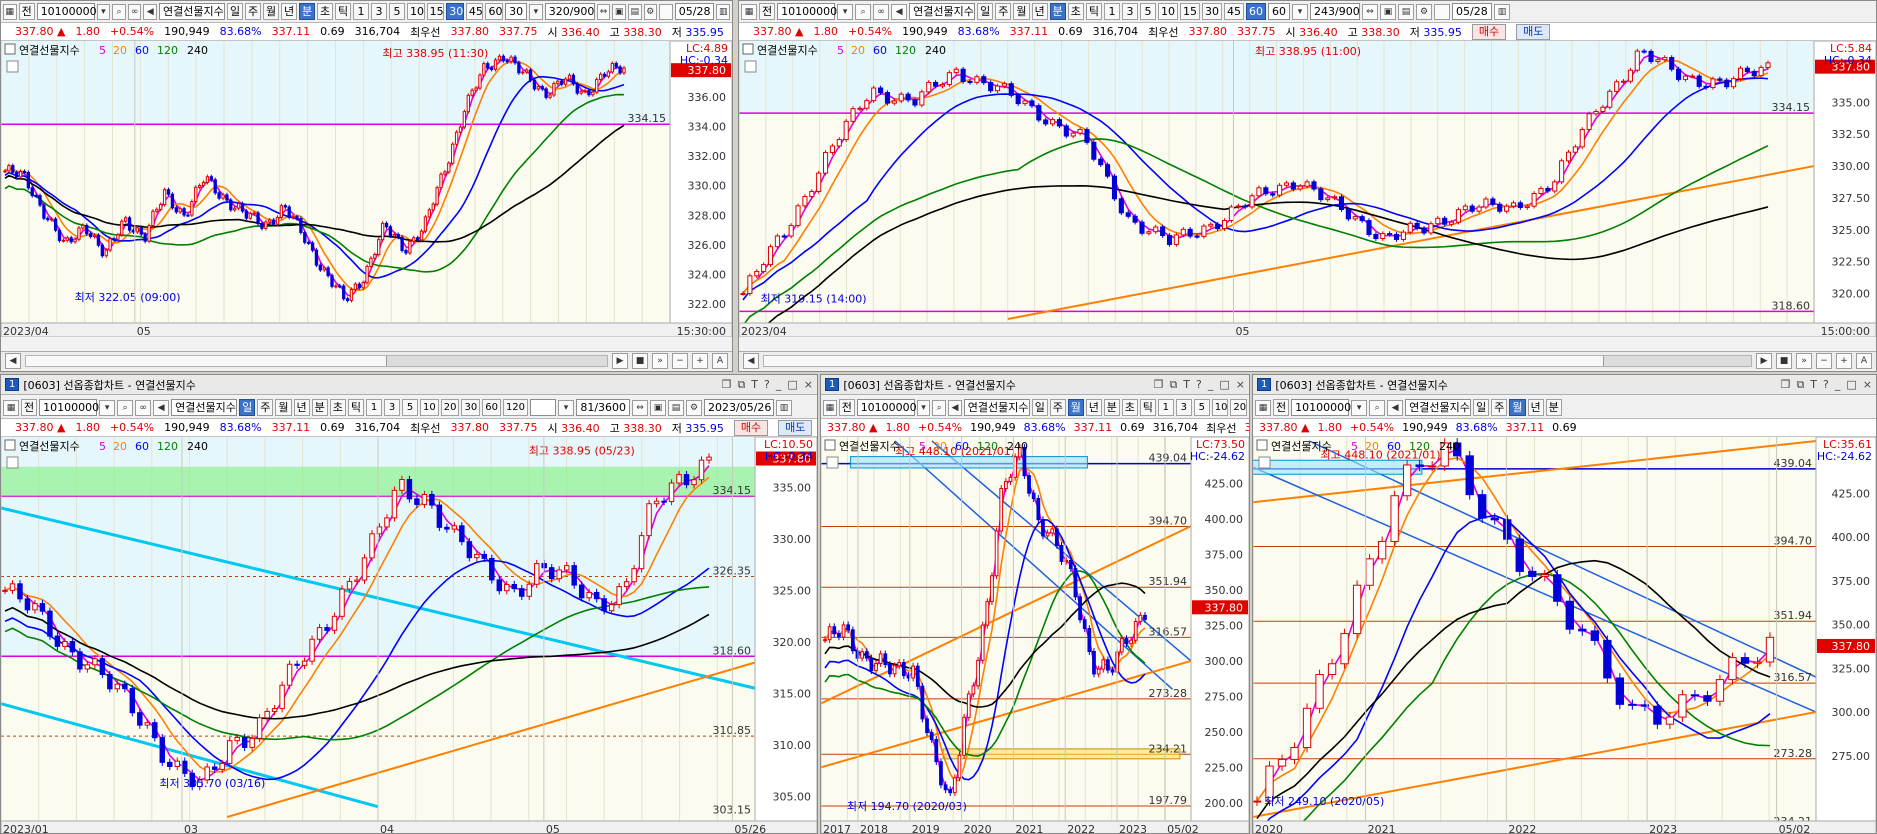 The width and height of the screenshot is (1877, 834). Describe the element at coordinates (1867, 385) in the screenshot. I see `close-icon: ×` at that location.